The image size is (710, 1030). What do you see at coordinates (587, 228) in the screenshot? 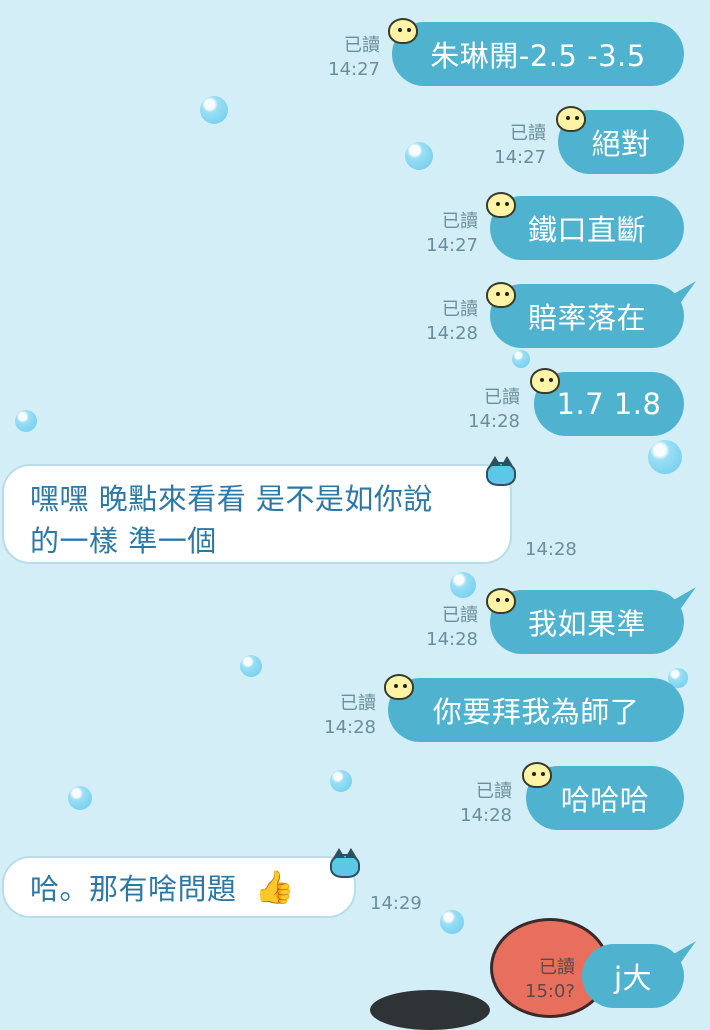
I see `message-bubble-outgoing: 鐵口直斷` at bounding box center [587, 228].